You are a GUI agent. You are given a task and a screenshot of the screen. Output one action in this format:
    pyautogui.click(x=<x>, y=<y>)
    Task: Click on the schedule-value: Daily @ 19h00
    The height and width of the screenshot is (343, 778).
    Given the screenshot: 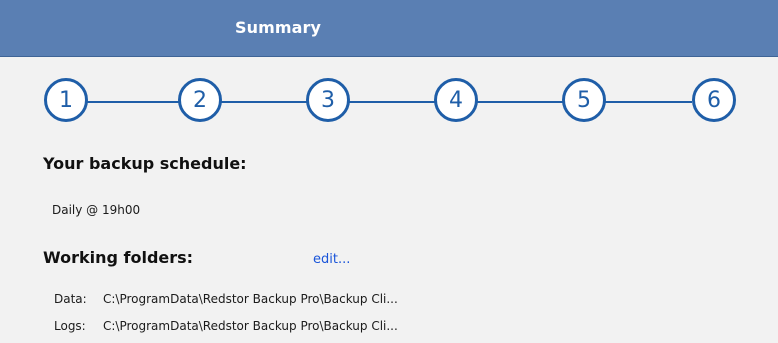 What is the action you would take?
    pyautogui.click(x=96, y=210)
    